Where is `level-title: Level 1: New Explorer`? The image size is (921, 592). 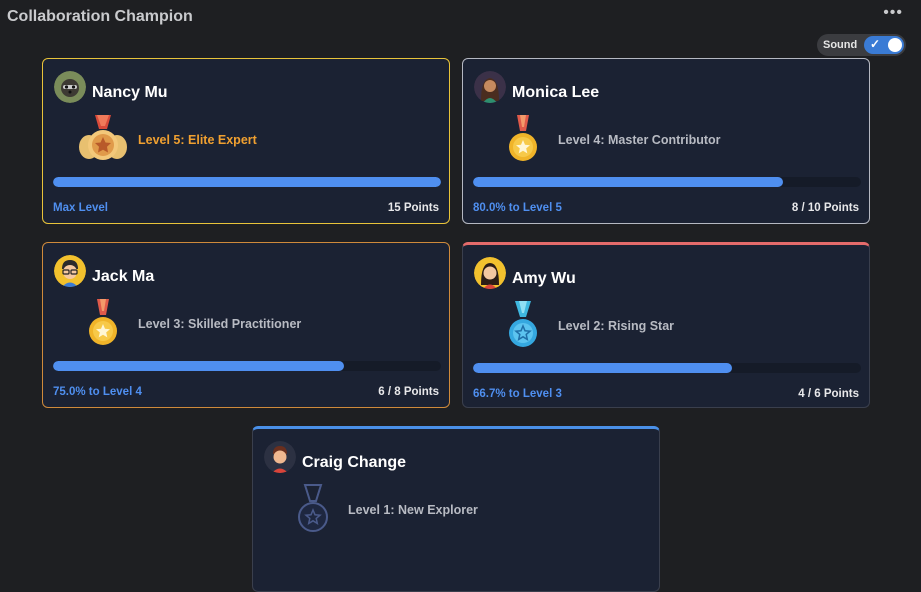
level-title: Level 1: New Explorer is located at coordinates (413, 510).